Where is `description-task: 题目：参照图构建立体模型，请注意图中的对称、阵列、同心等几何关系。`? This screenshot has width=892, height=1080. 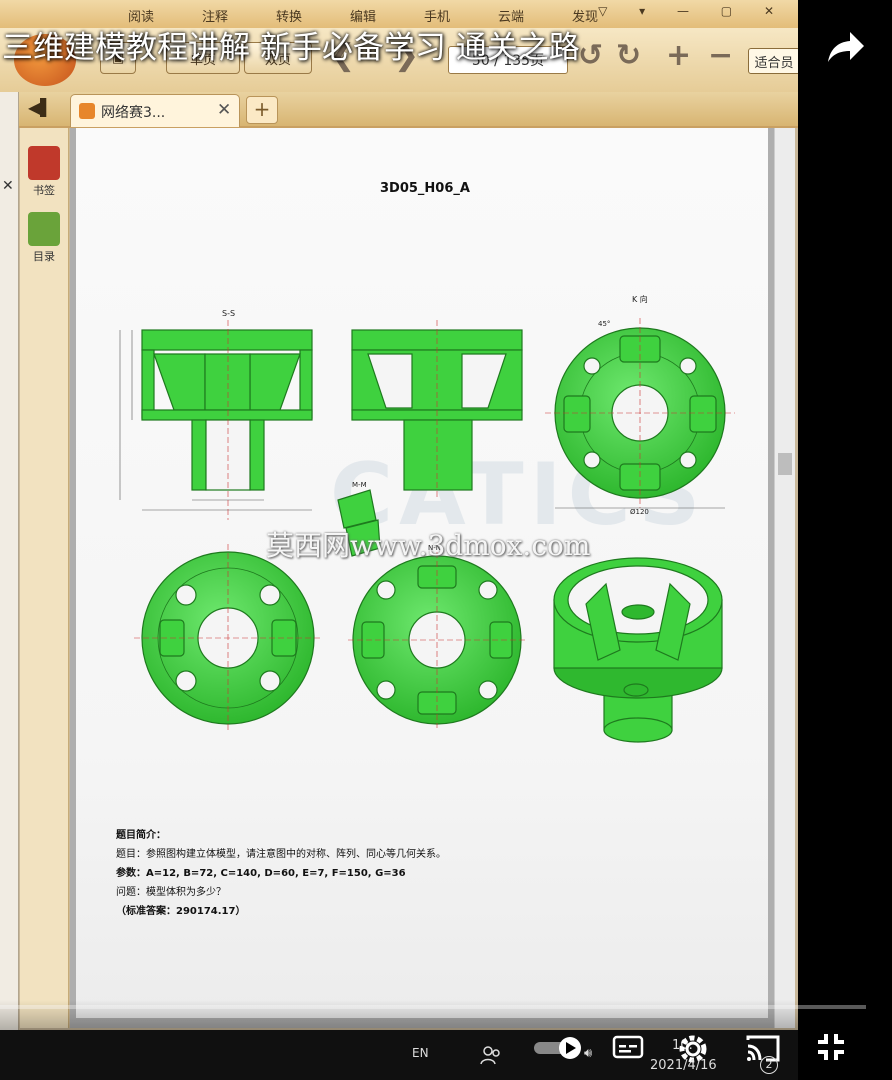
description-task: 题目：参照图构建立体模型，请注意图中的对称、阵列、同心等几何关系。 is located at coordinates (281, 854).